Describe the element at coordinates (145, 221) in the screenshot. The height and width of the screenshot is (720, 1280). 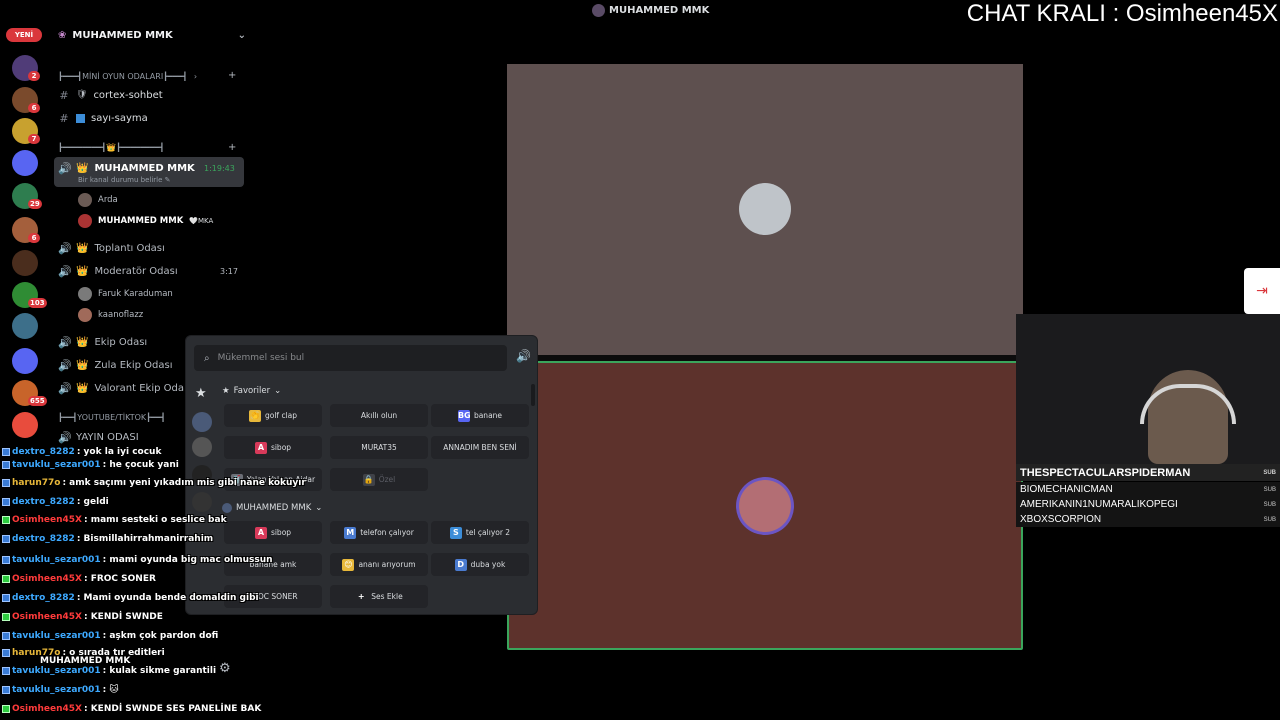
I see `voice-member: MUHAMMED MMK 🤍MKA` at that location.